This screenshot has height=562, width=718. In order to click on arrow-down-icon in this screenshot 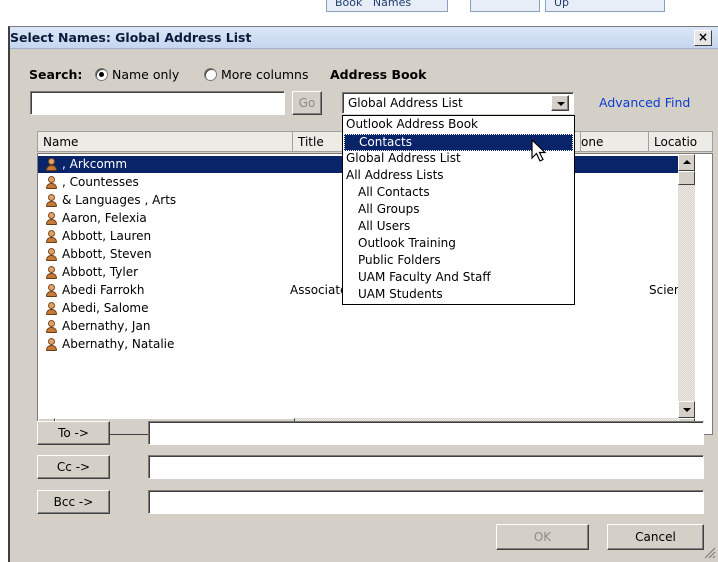, I will do `click(687, 410)`.